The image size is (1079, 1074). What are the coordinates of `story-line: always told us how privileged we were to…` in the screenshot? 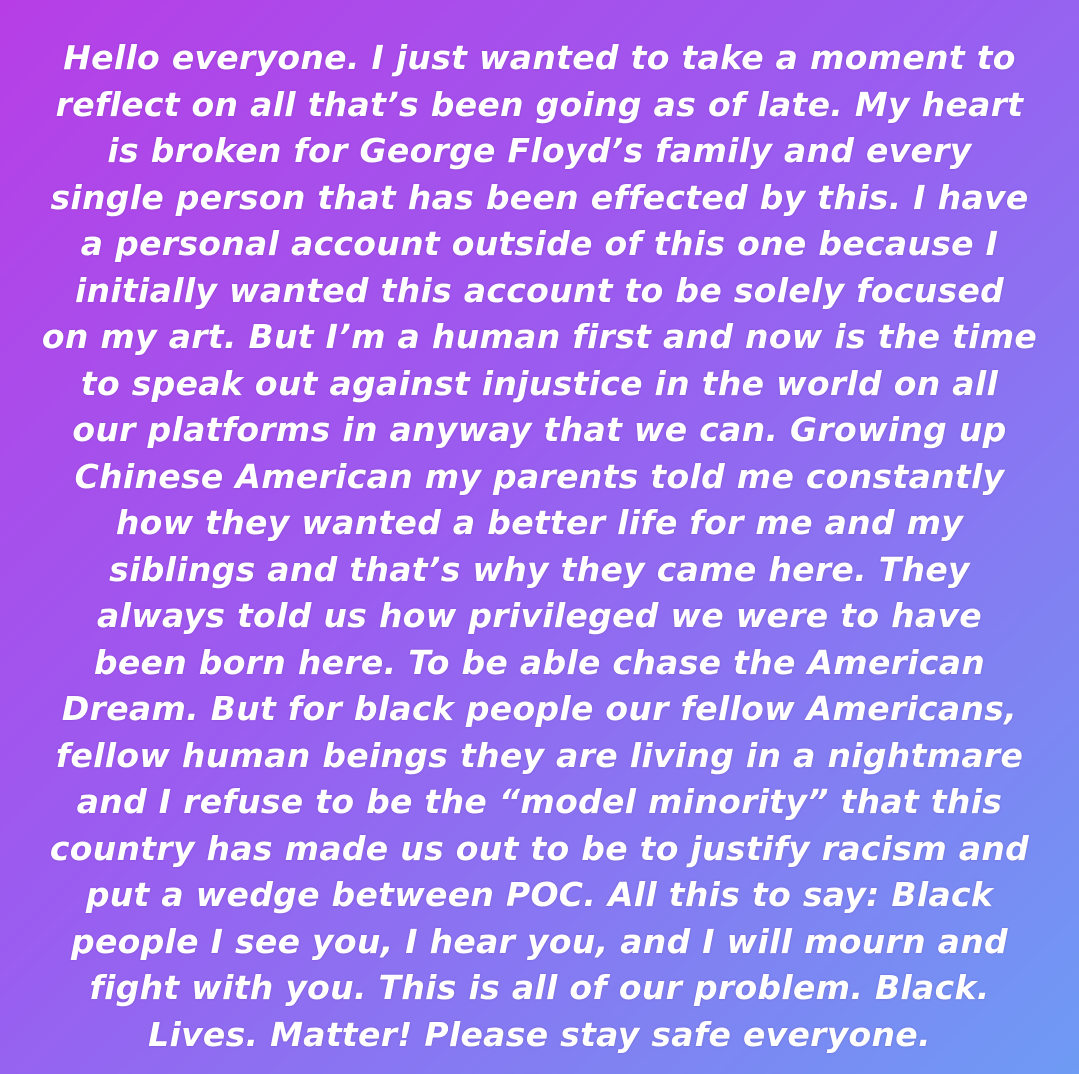 It's located at (539, 615).